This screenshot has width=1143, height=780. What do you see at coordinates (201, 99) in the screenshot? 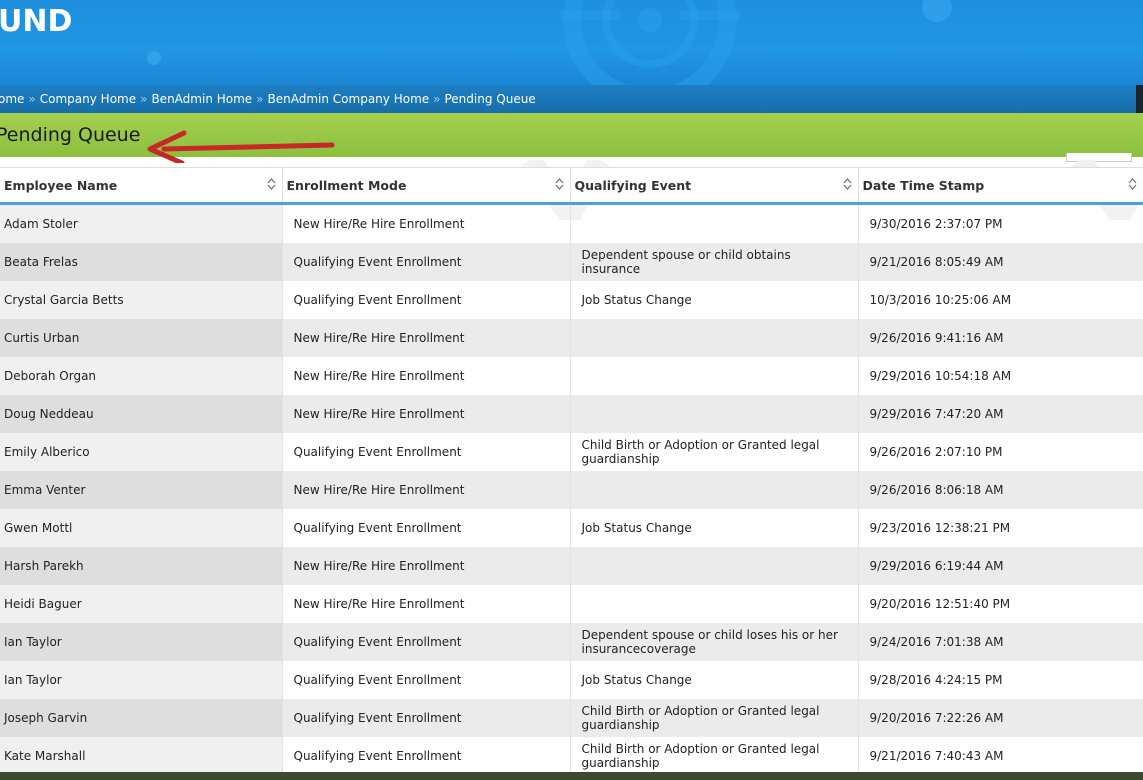
I see `breadcrumb-benadmin-home: BenAdmin Home` at bounding box center [201, 99].